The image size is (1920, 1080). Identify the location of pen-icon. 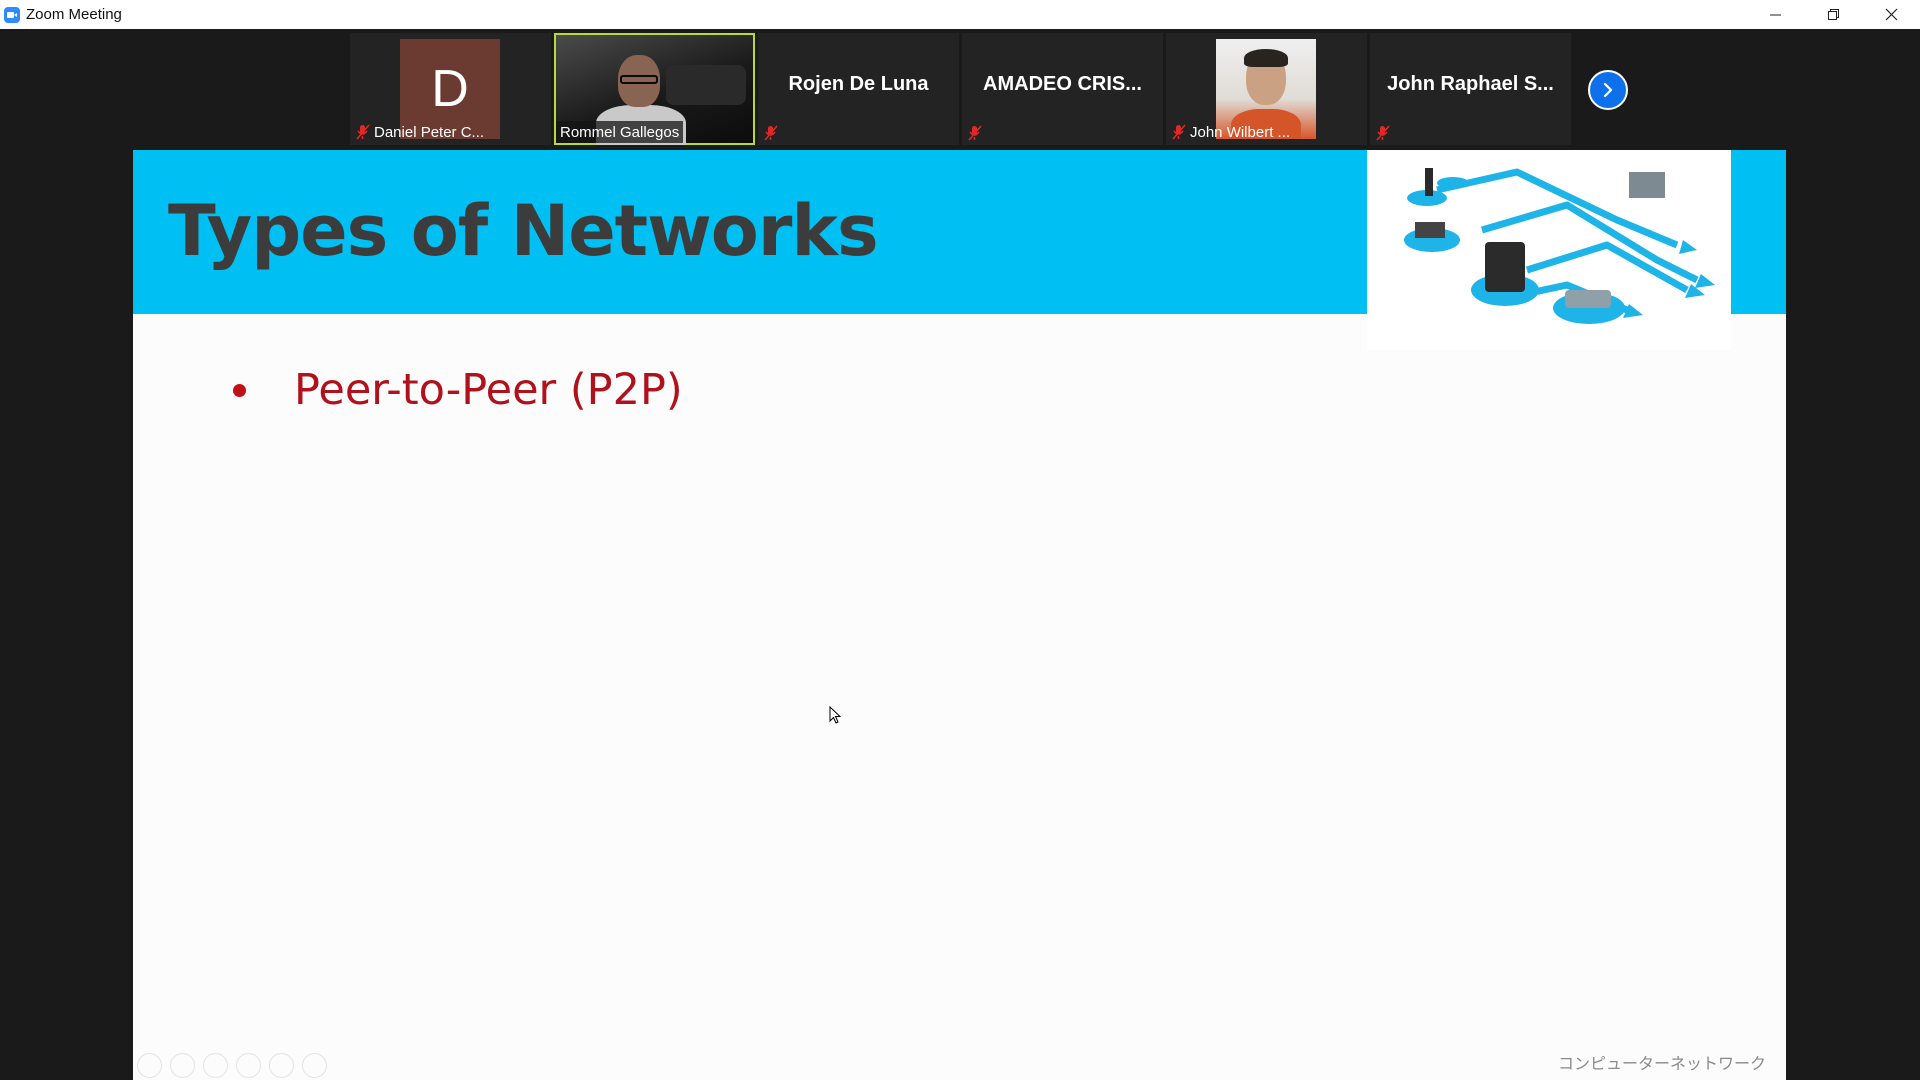
(215, 1065).